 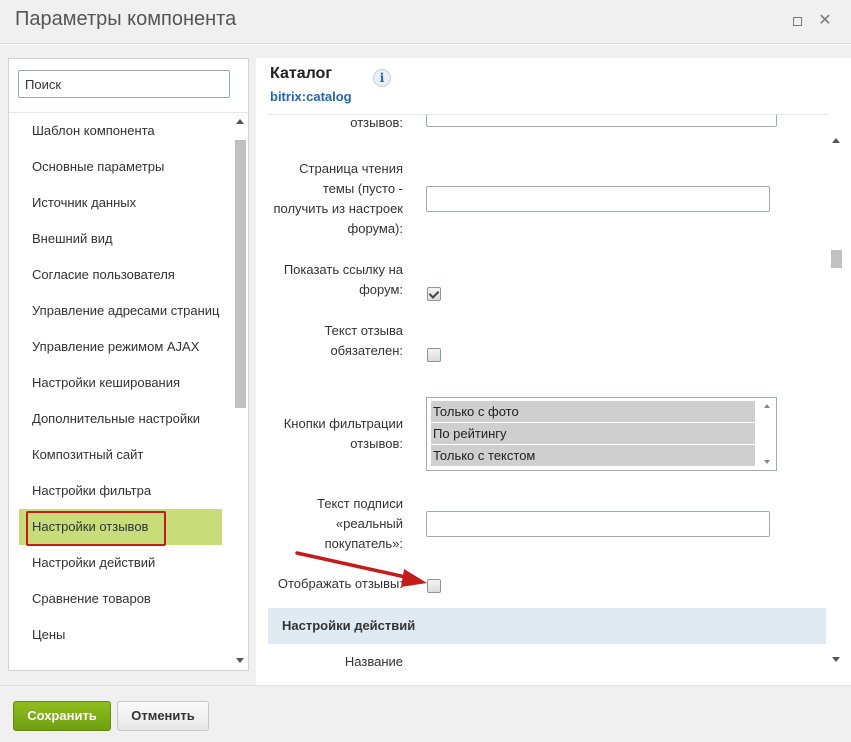 I want to click on dialog-footer: Сохранить Отменить, so click(x=425, y=713).